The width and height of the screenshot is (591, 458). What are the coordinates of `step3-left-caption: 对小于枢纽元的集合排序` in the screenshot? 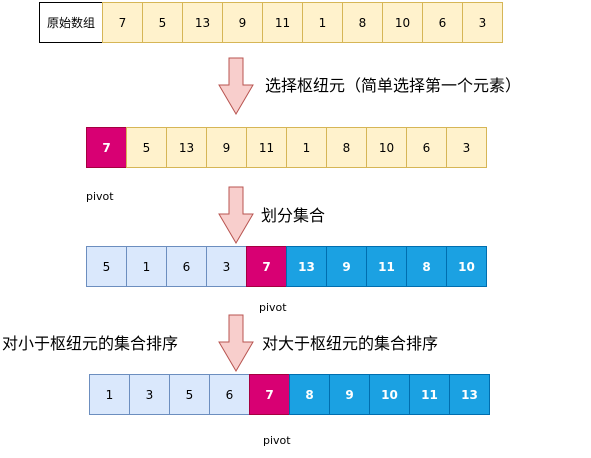 It's located at (90, 343).